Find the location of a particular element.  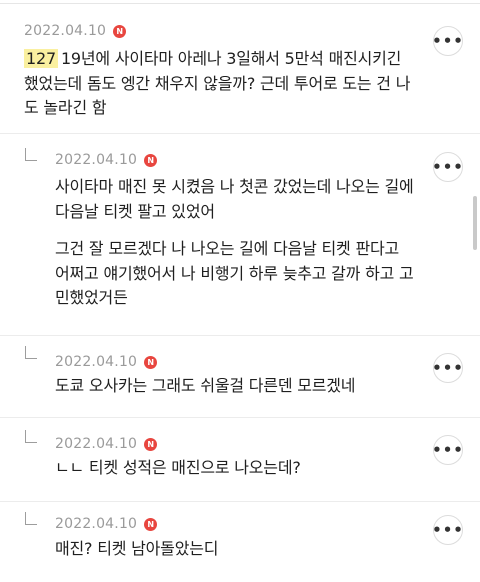

reply-line: 그건 잘 모르겠다 나 나오는 길에 다음날 티켓 판다고 is located at coordinates (227, 248).